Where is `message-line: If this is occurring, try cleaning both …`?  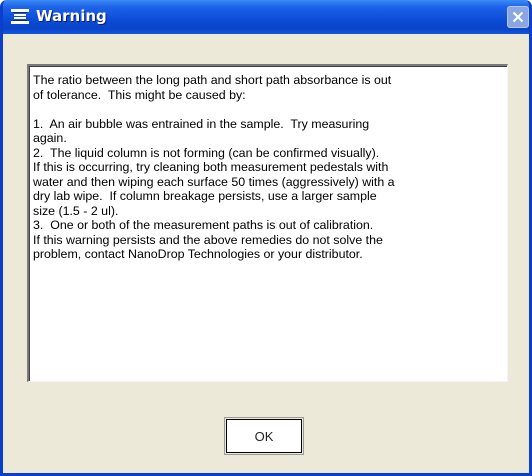 message-line: If this is occurring, try cleaning both … is located at coordinates (211, 167).